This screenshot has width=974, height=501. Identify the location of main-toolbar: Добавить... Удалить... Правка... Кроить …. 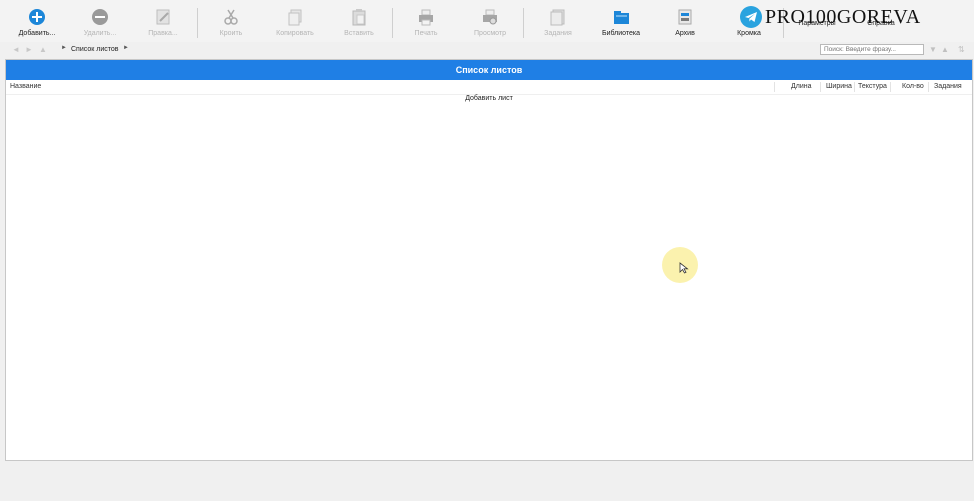
(487, 21).